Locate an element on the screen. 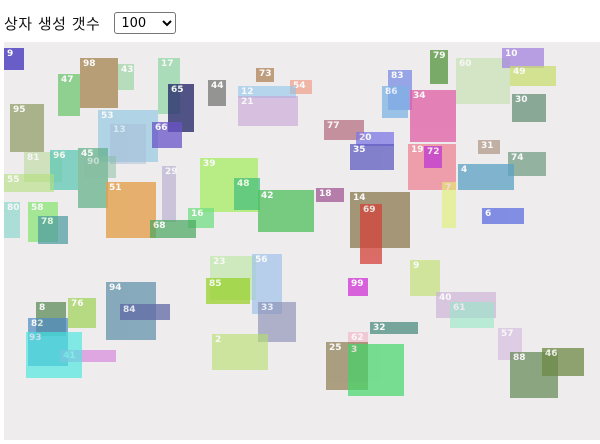 The image size is (600, 444). box-number-label: 48 is located at coordinates (243, 184).